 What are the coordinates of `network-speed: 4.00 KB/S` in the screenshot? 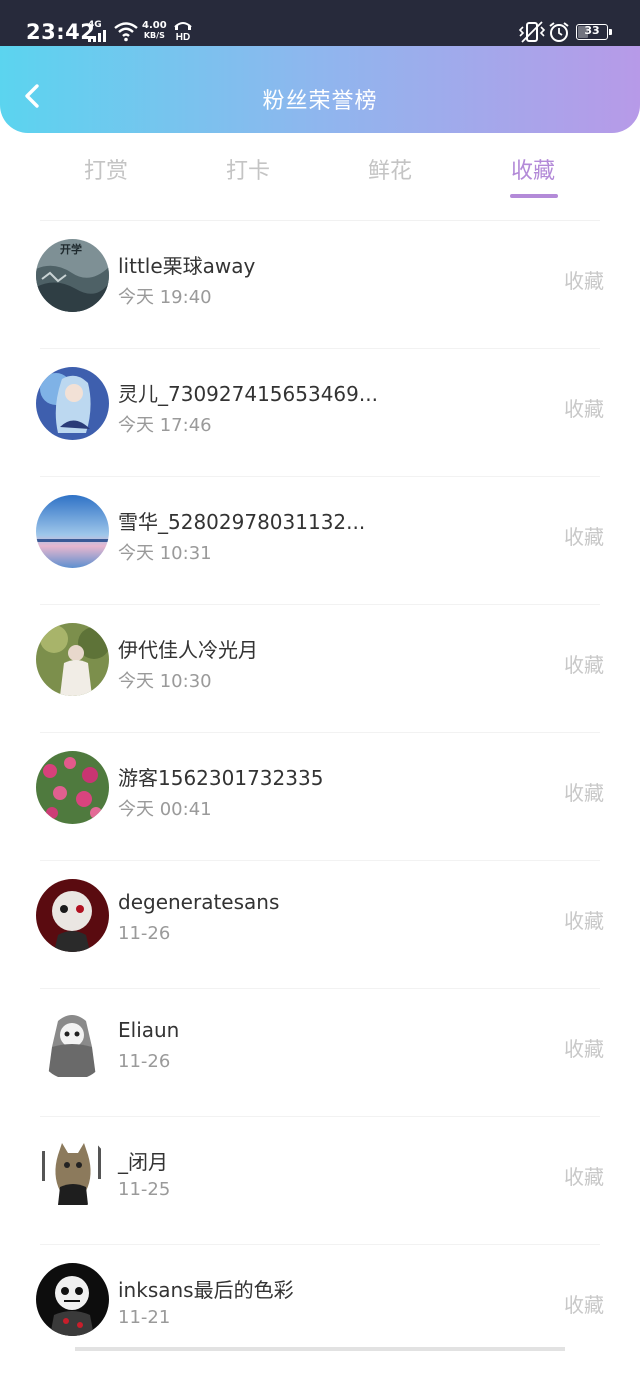 It's located at (154, 31).